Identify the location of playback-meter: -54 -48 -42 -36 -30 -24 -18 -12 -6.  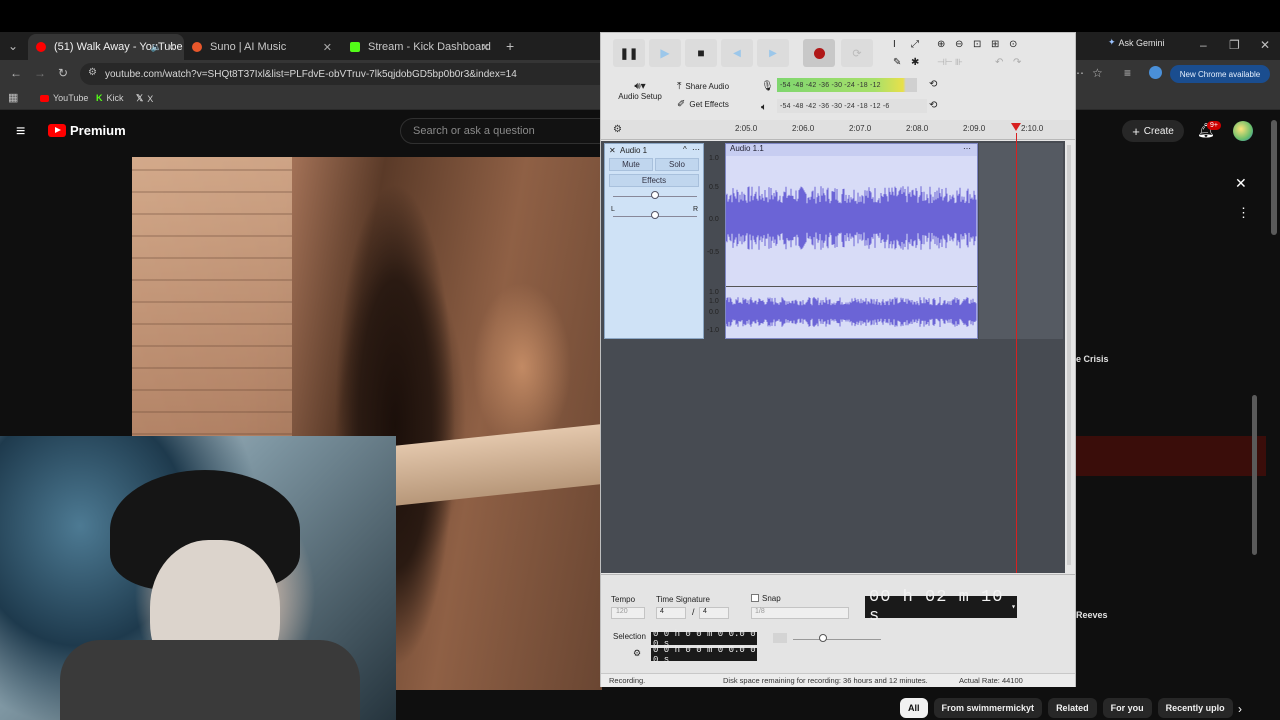
(852, 106).